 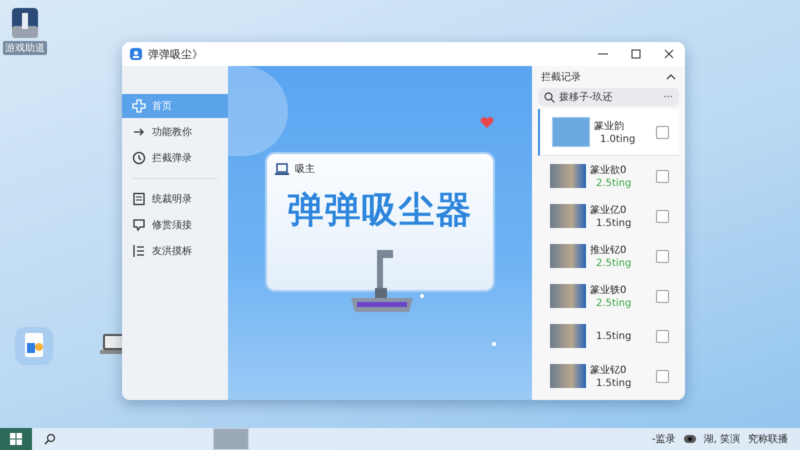 What do you see at coordinates (175, 251) in the screenshot?
I see `sidebar-item: 友洪摸柝` at bounding box center [175, 251].